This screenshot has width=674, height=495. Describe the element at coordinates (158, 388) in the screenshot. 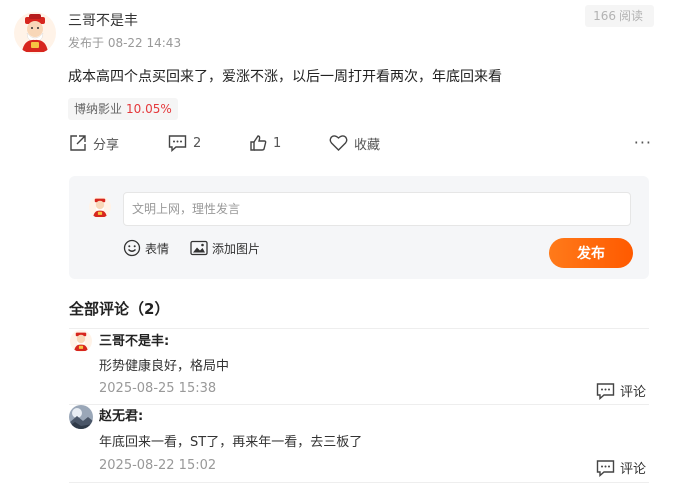

I see `comment-time: 2025-08-25 15:38` at that location.